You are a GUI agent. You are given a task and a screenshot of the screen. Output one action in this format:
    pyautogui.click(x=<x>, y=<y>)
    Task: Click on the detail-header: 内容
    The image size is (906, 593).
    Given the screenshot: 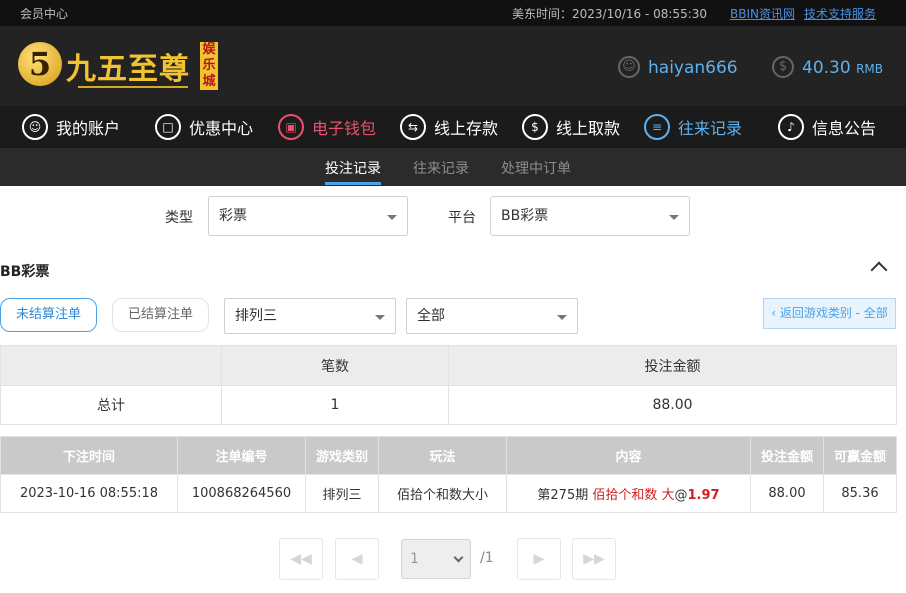 What is the action you would take?
    pyautogui.click(x=628, y=455)
    